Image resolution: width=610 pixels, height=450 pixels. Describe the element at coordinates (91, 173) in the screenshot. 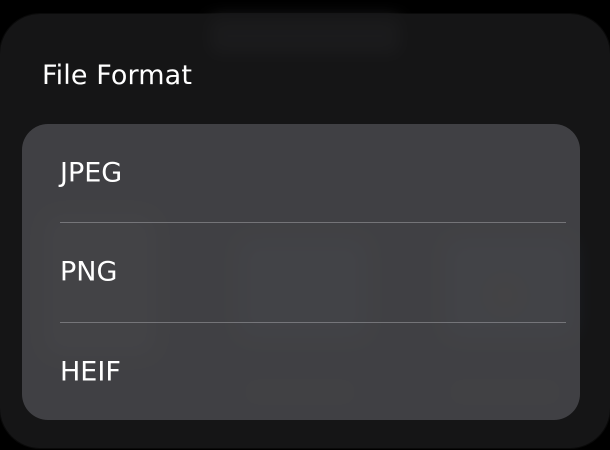

I see `format-option-label: JPEG` at that location.